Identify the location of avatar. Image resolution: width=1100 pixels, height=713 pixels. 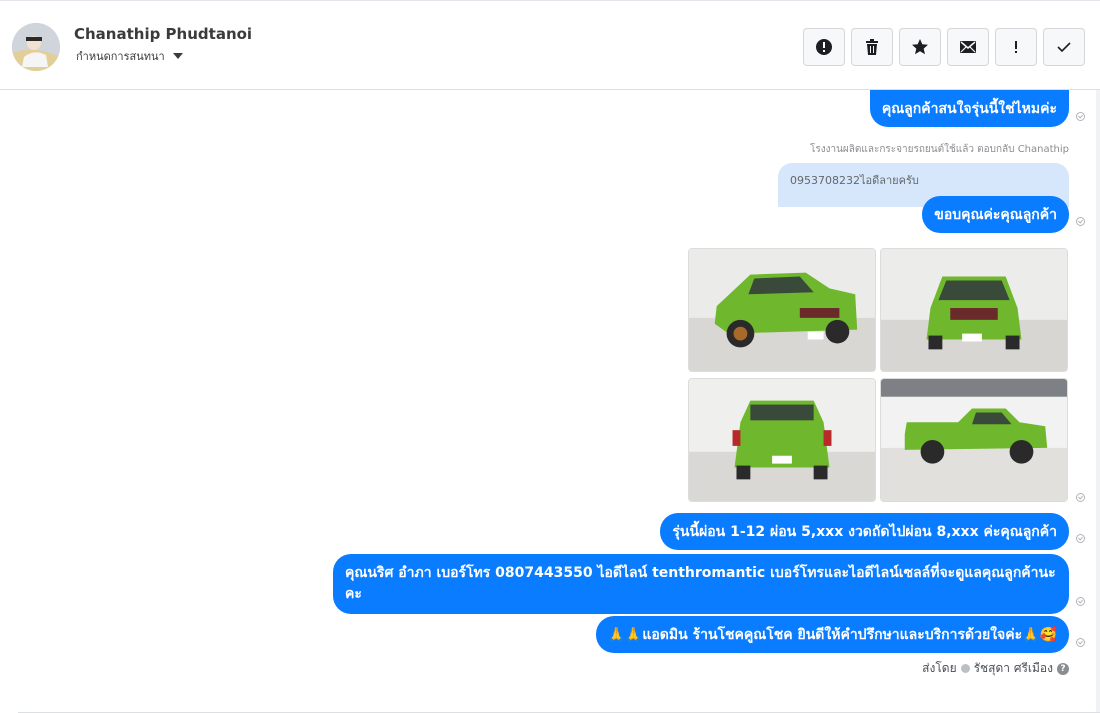
(36, 47).